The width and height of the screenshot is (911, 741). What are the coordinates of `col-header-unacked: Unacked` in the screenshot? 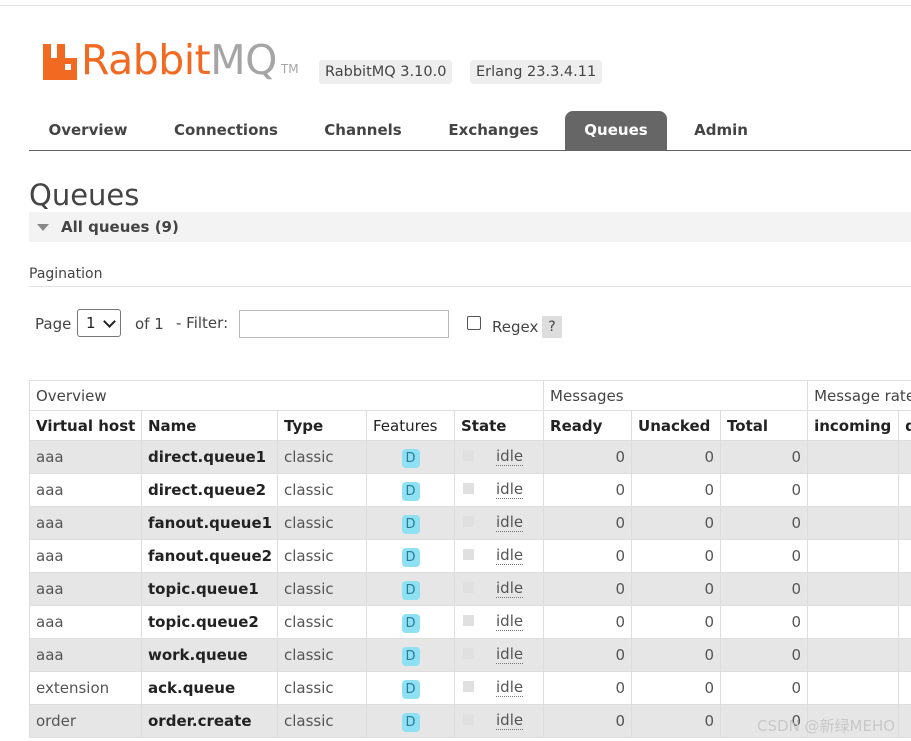 It's located at (676, 425).